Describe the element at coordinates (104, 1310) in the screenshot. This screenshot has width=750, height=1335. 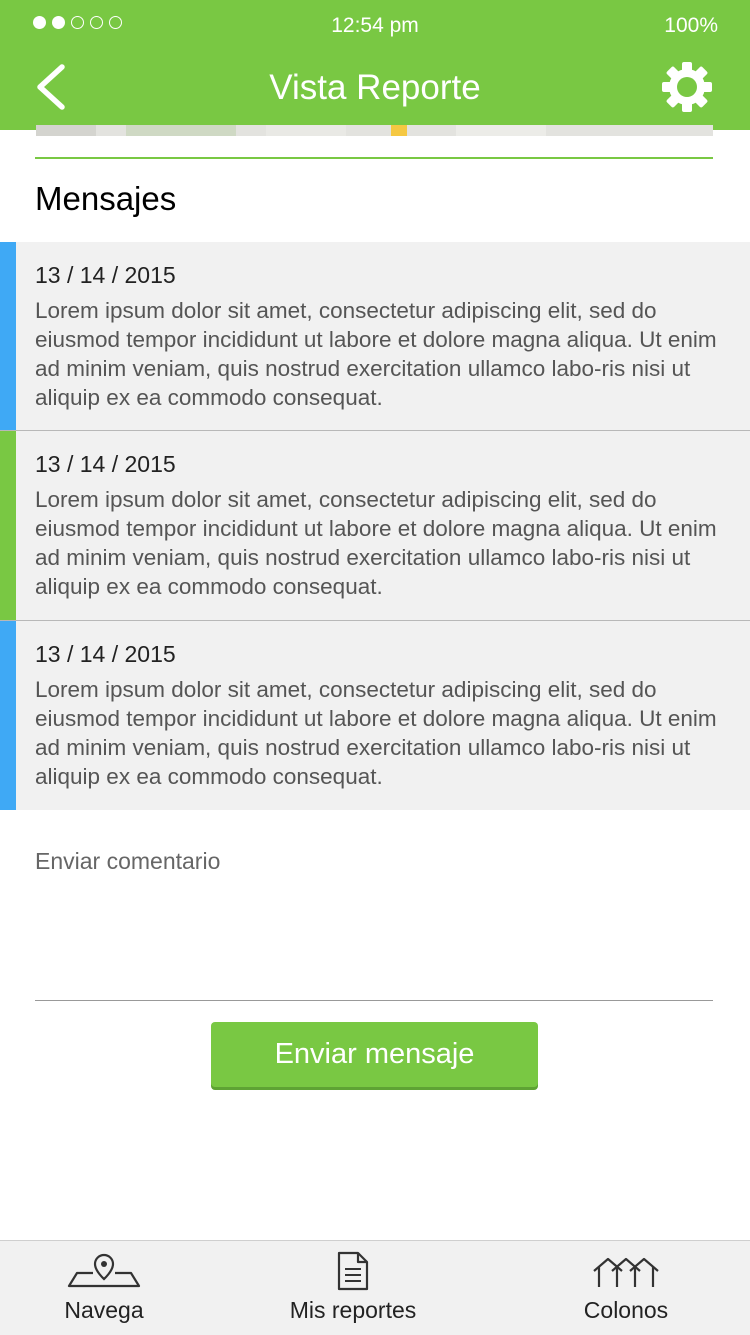
I see `nav-label: Navega` at that location.